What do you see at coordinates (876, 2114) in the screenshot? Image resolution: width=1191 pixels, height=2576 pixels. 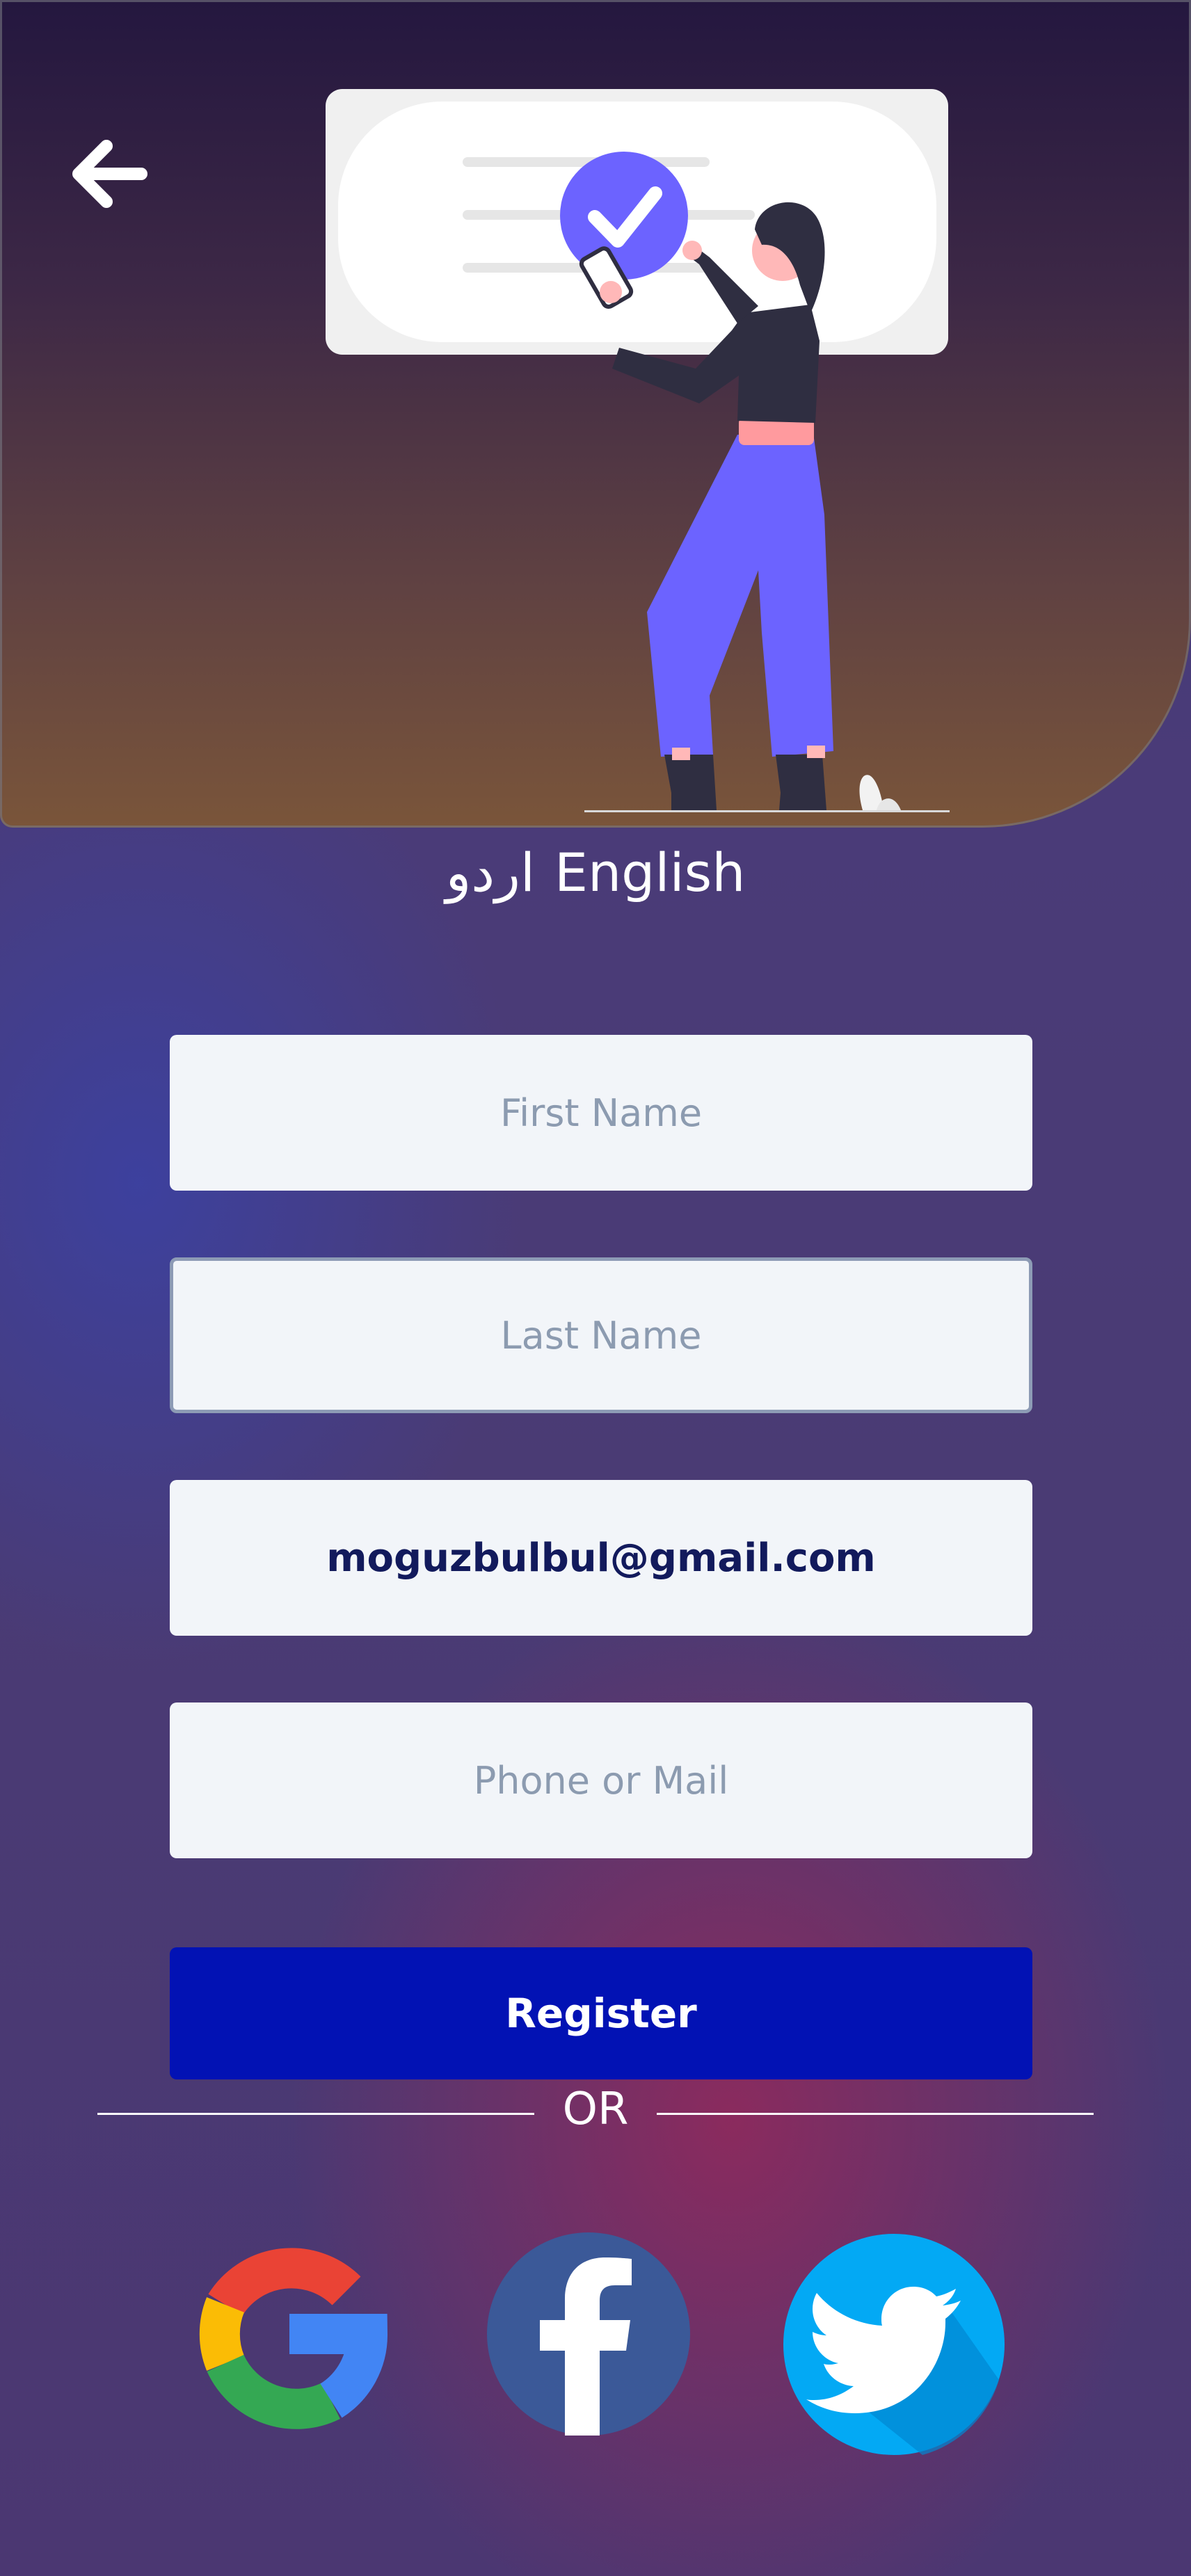 I see `or-divider-right` at bounding box center [876, 2114].